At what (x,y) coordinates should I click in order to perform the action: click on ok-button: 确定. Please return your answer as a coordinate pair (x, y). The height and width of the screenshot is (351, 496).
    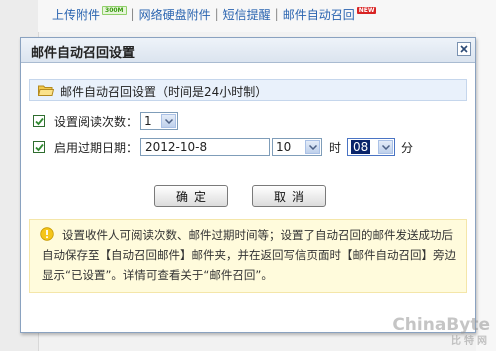
    Looking at the image, I should click on (191, 196).